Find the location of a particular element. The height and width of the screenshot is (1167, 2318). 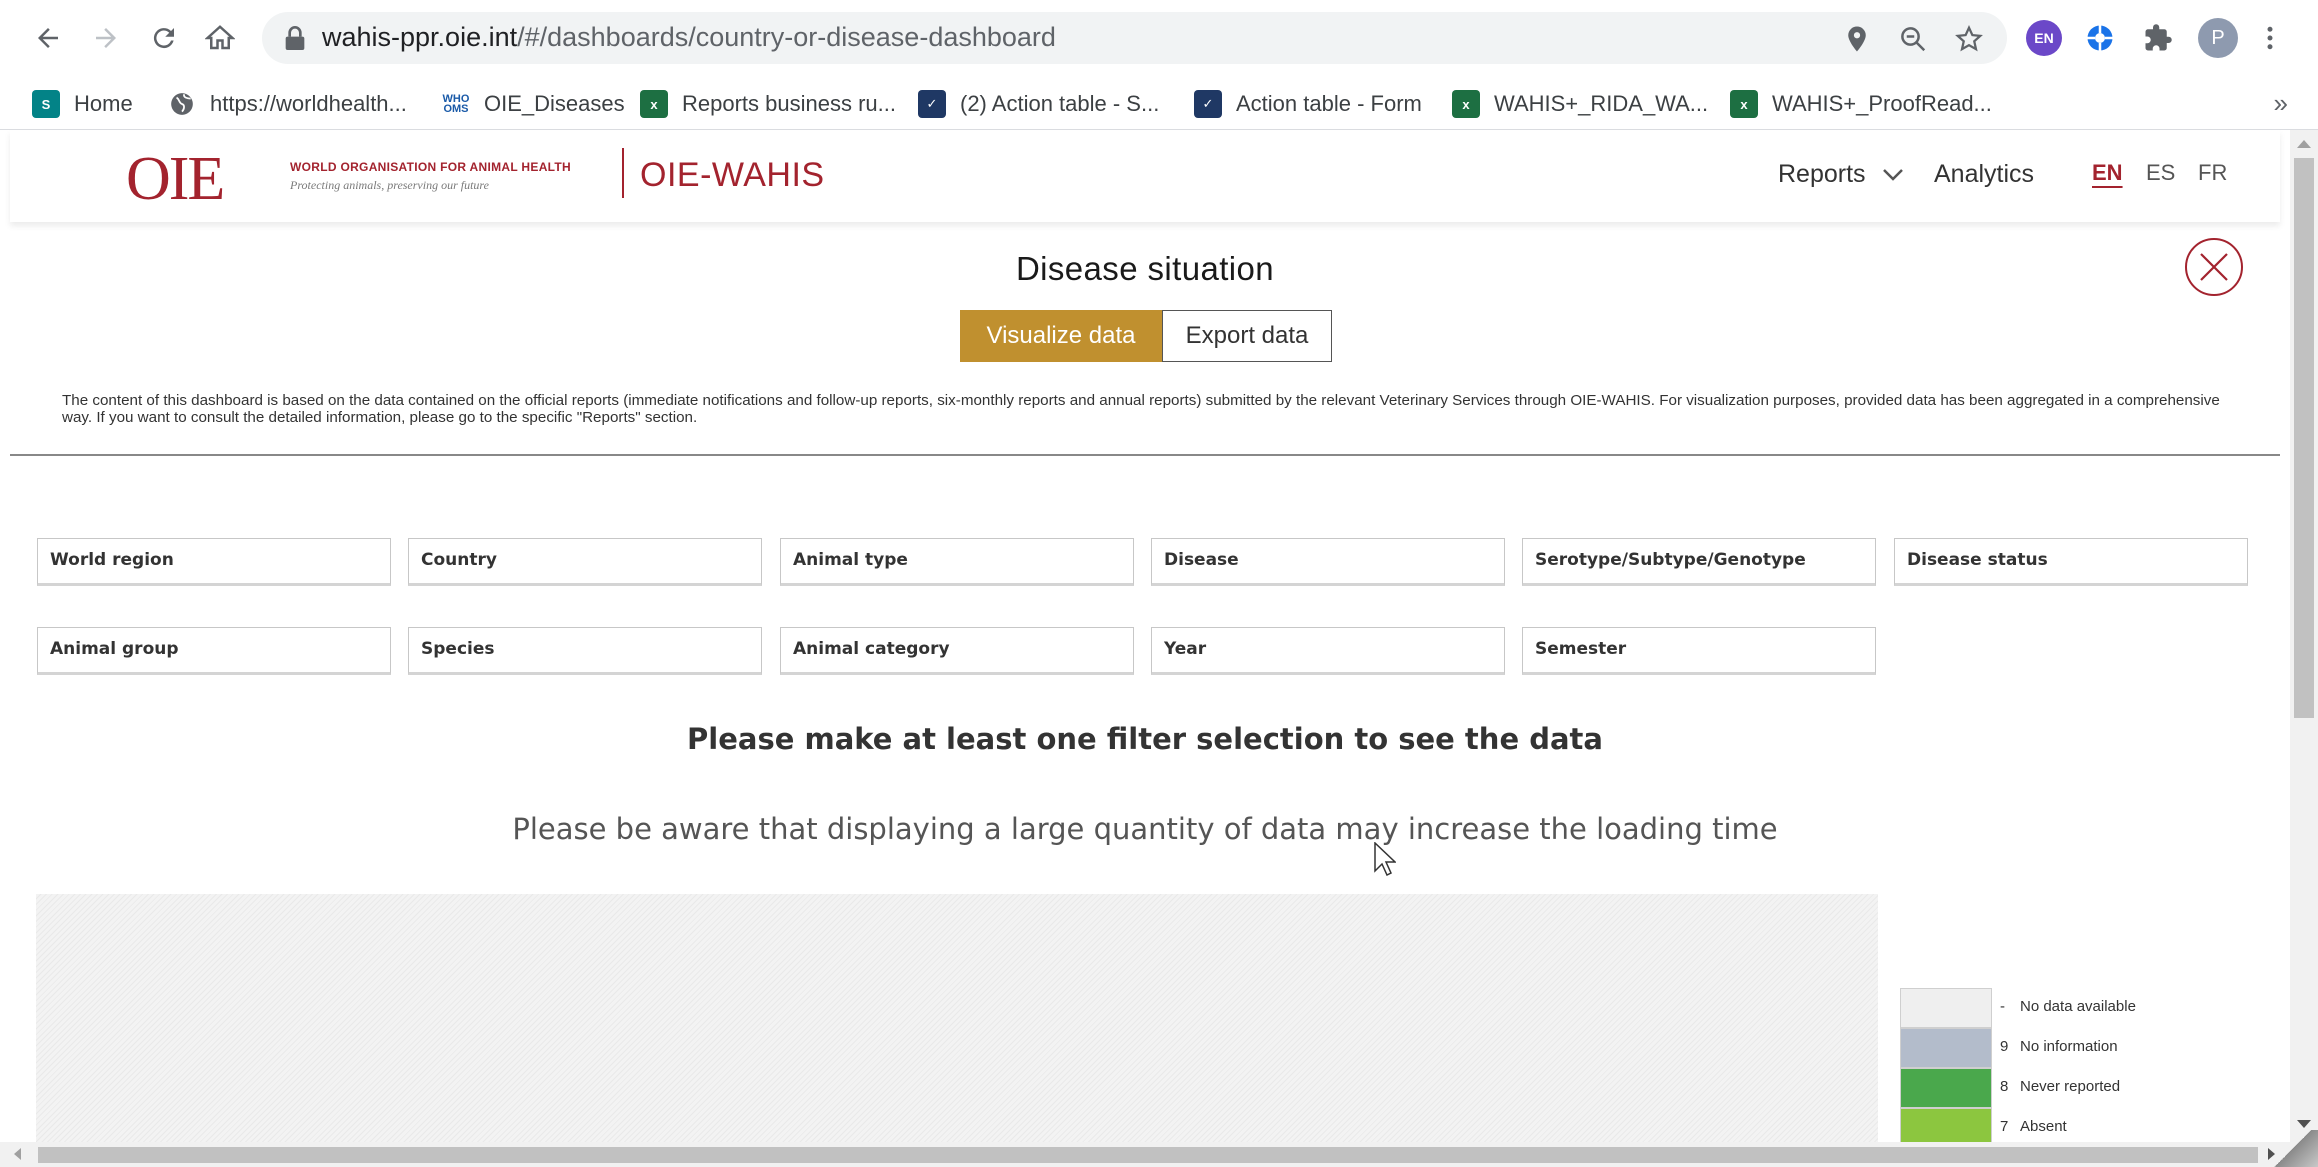

filter-label: Disease is located at coordinates (1201, 560).